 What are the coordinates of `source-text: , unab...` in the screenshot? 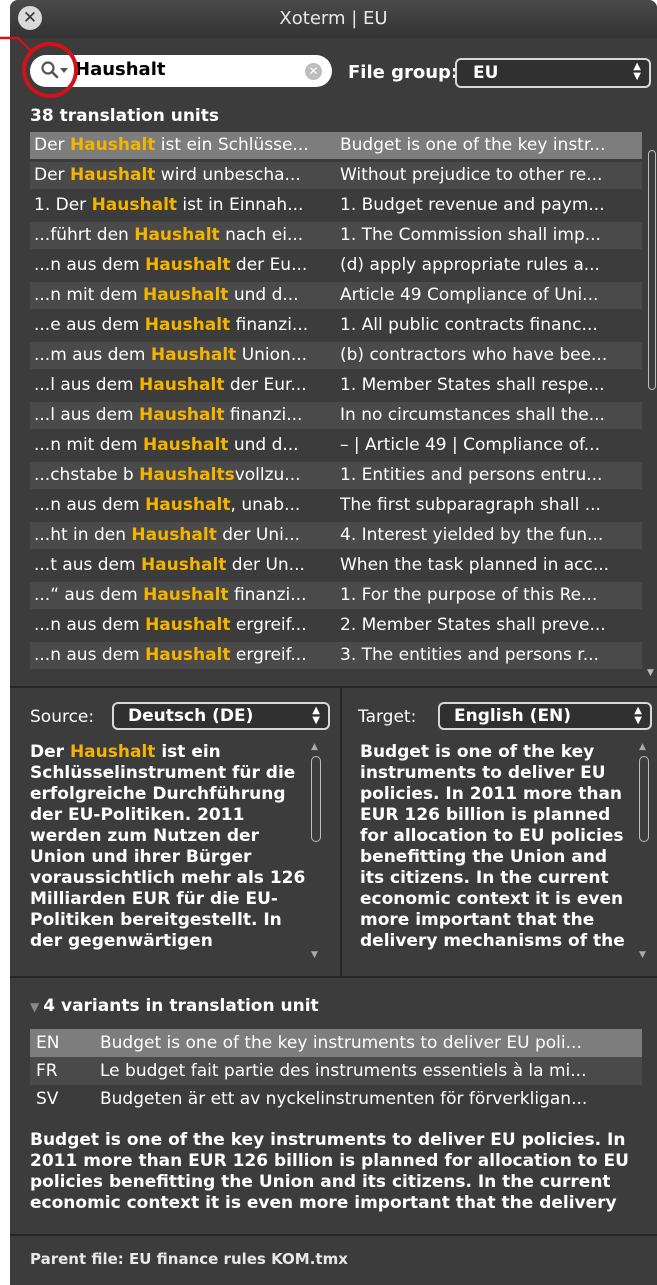 It's located at (265, 505).